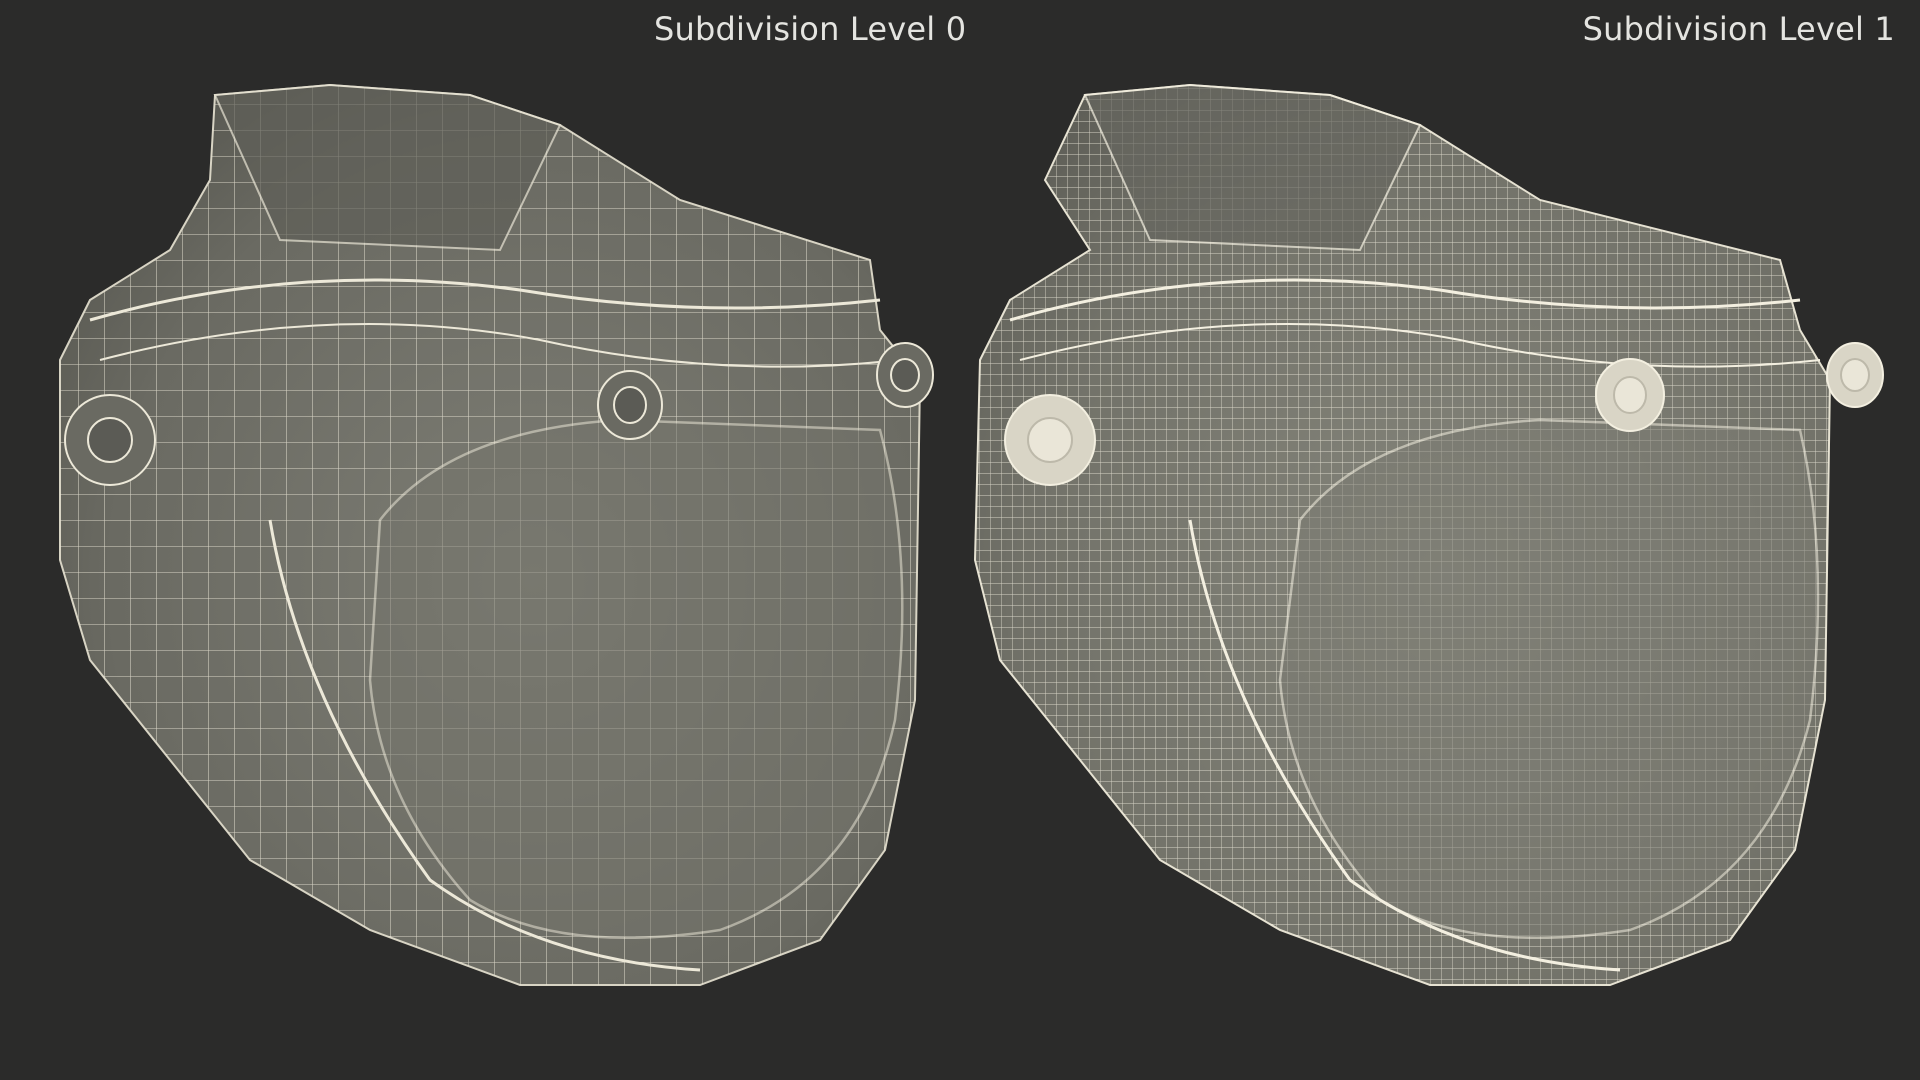 The image size is (1920, 1080). What do you see at coordinates (810, 29) in the screenshot?
I see `subdivision-level-0-label: Subdivision Level 0` at bounding box center [810, 29].